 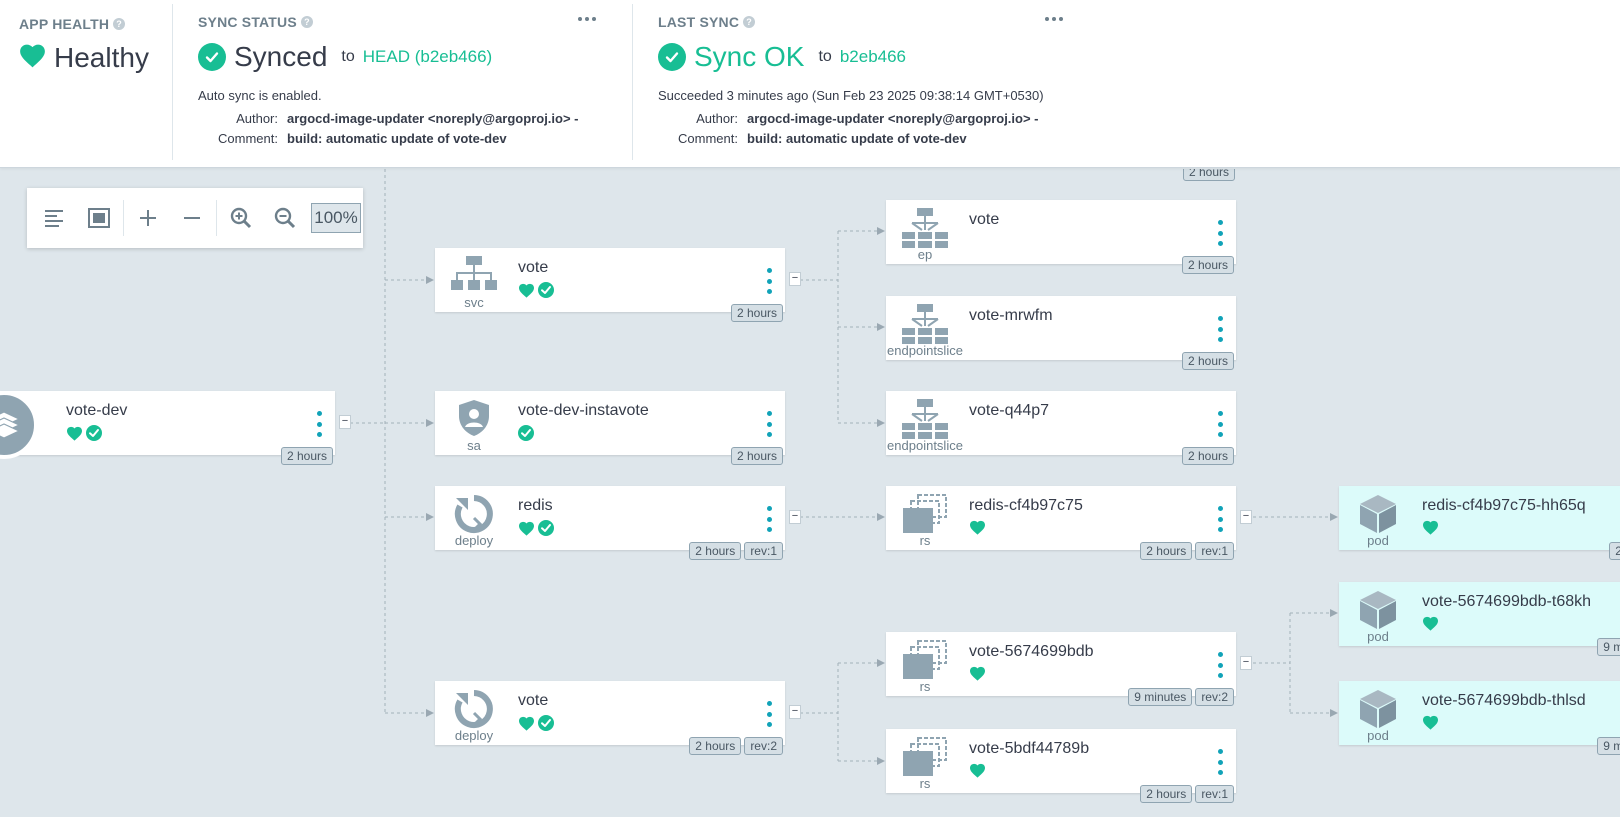 What do you see at coordinates (285, 218) in the screenshot?
I see `zoom-out-icon` at bounding box center [285, 218].